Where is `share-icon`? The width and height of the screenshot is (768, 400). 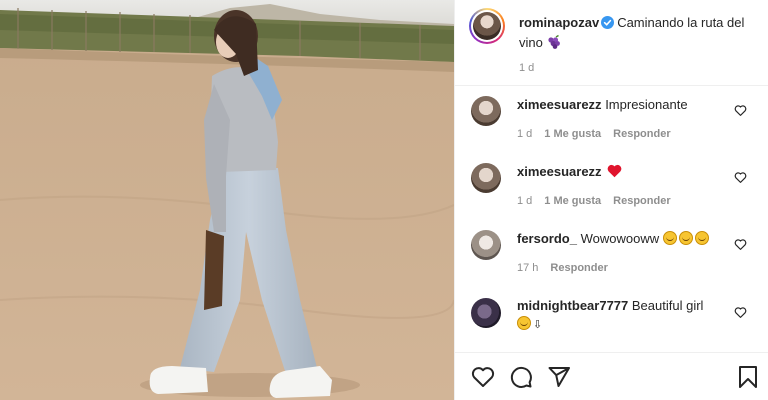 share-icon is located at coordinates (559, 378).